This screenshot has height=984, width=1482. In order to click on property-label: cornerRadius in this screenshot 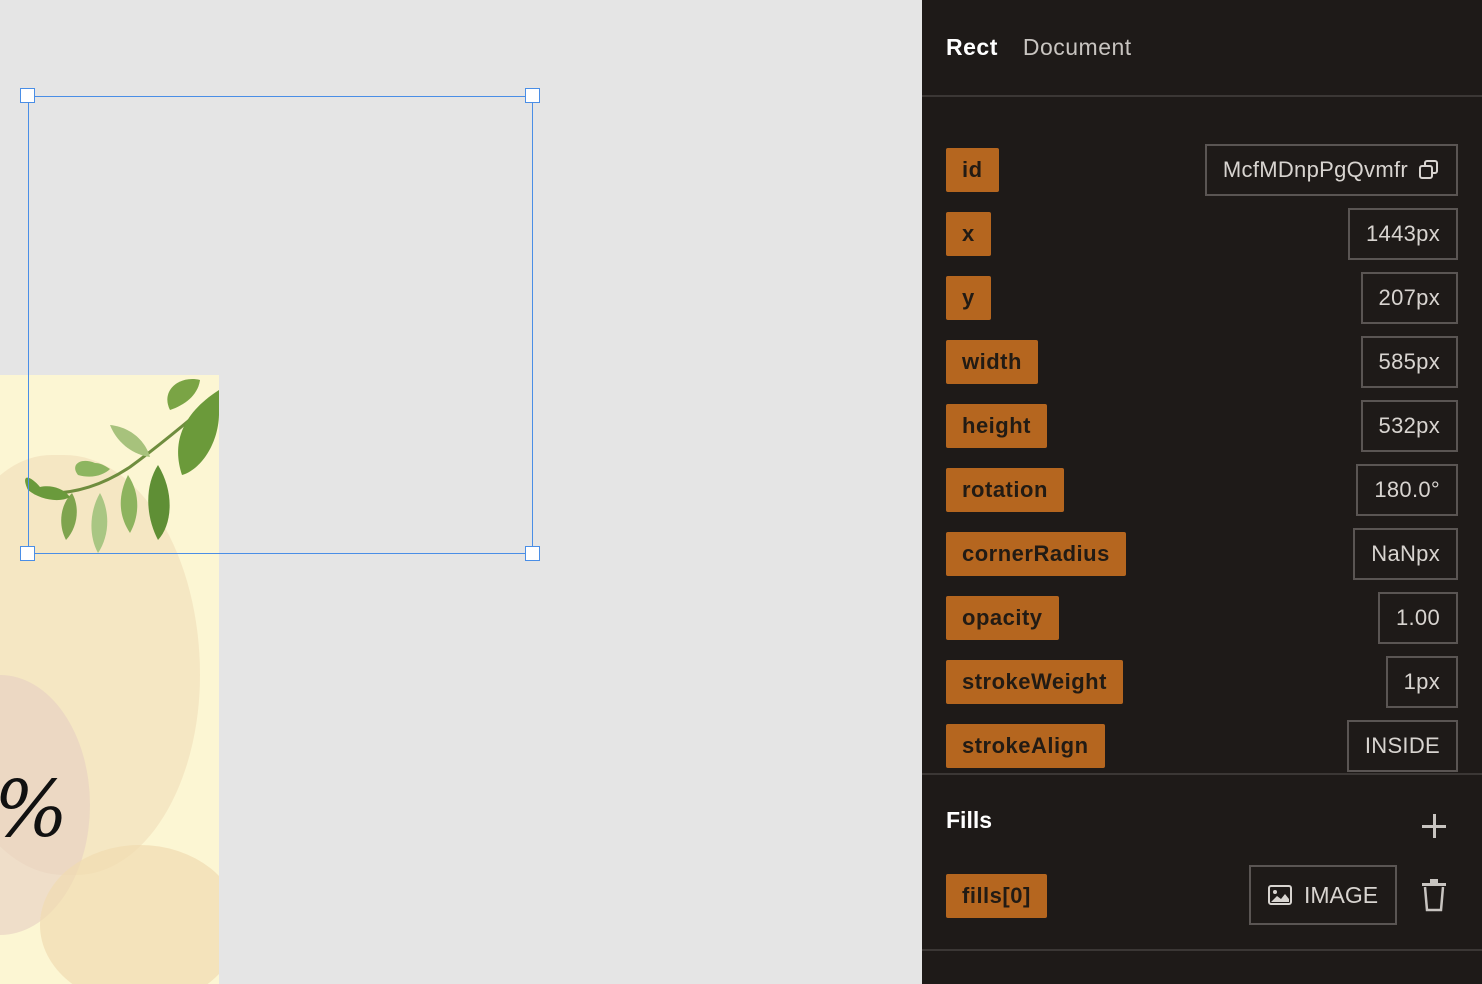, I will do `click(1036, 554)`.